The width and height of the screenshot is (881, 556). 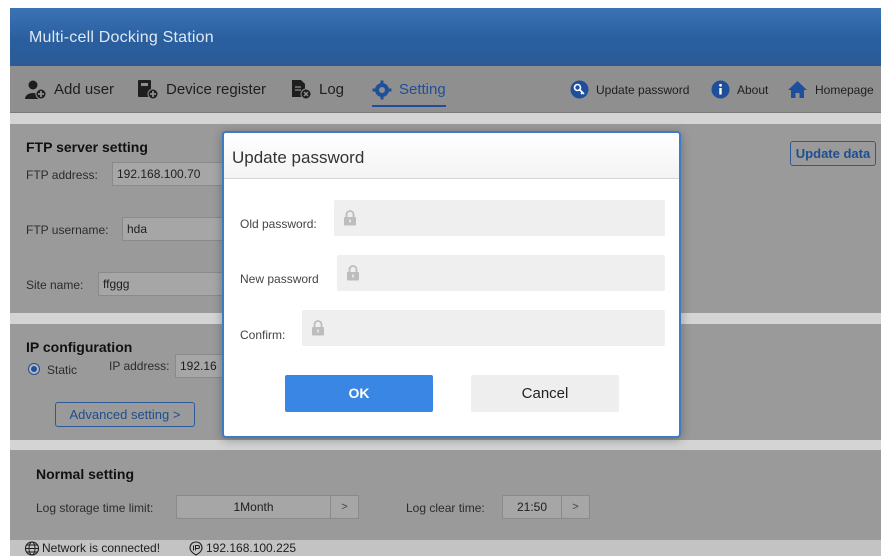 I want to click on gear-icon, so click(x=382, y=89).